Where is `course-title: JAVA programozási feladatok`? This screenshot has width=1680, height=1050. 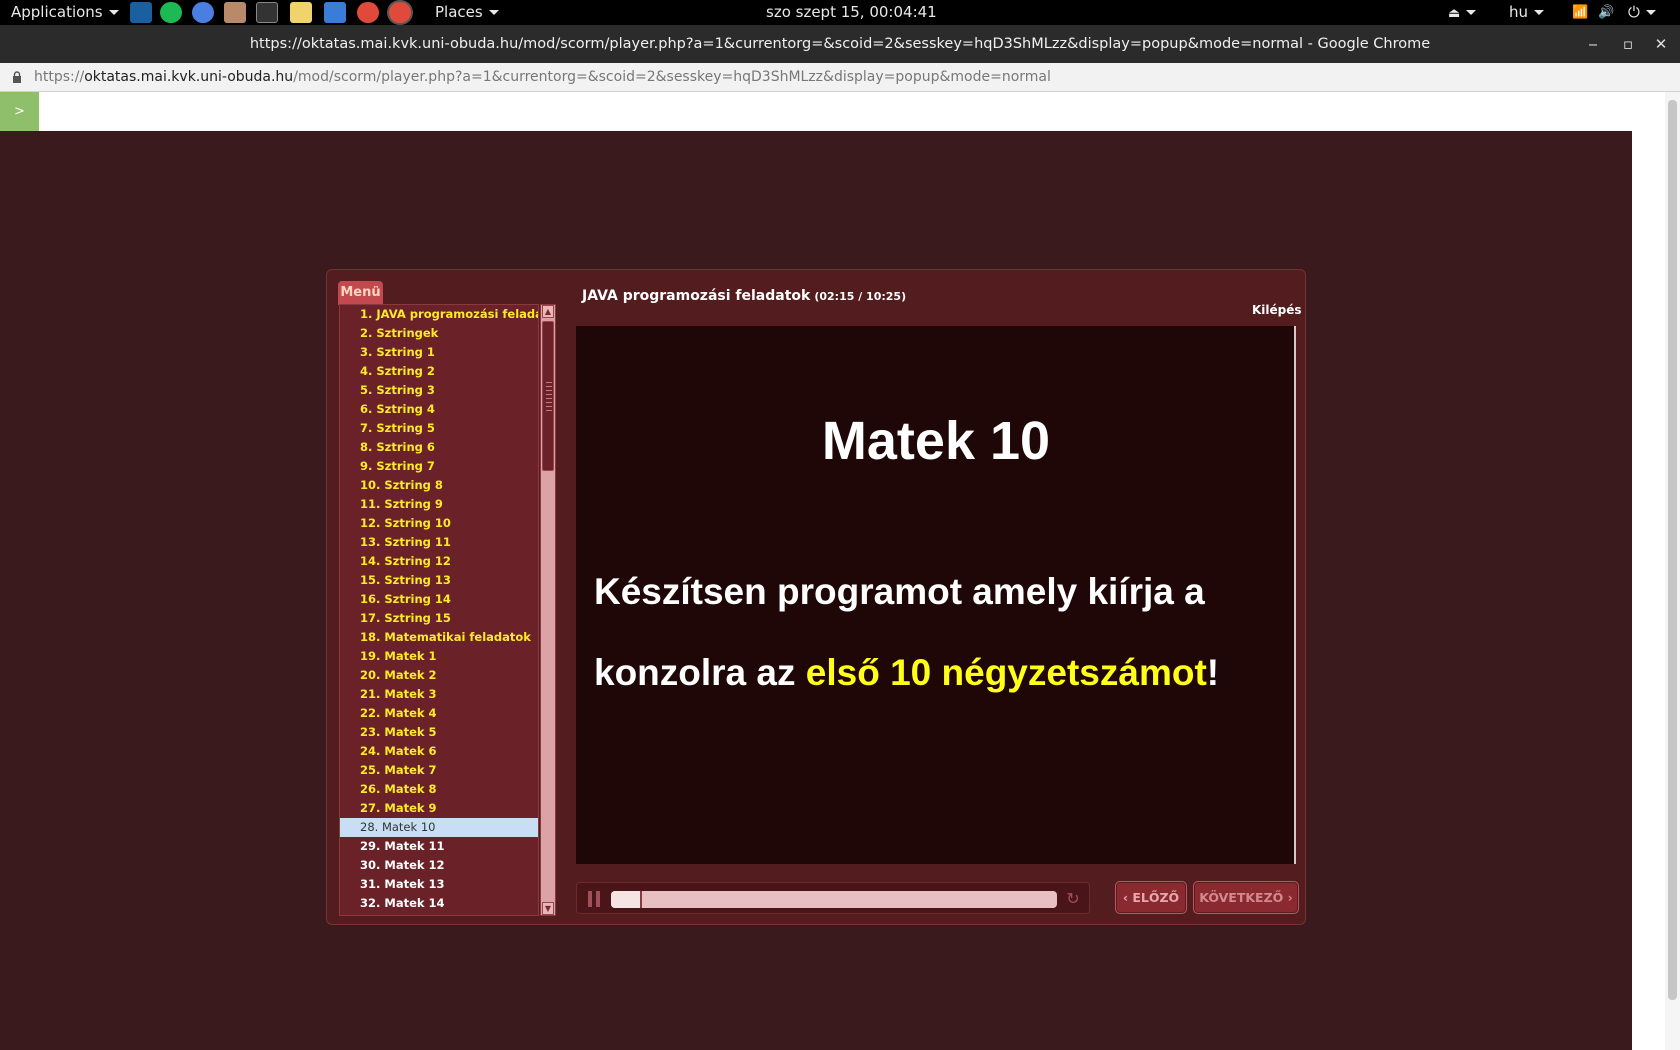 course-title: JAVA programozási feladatok is located at coordinates (696, 296).